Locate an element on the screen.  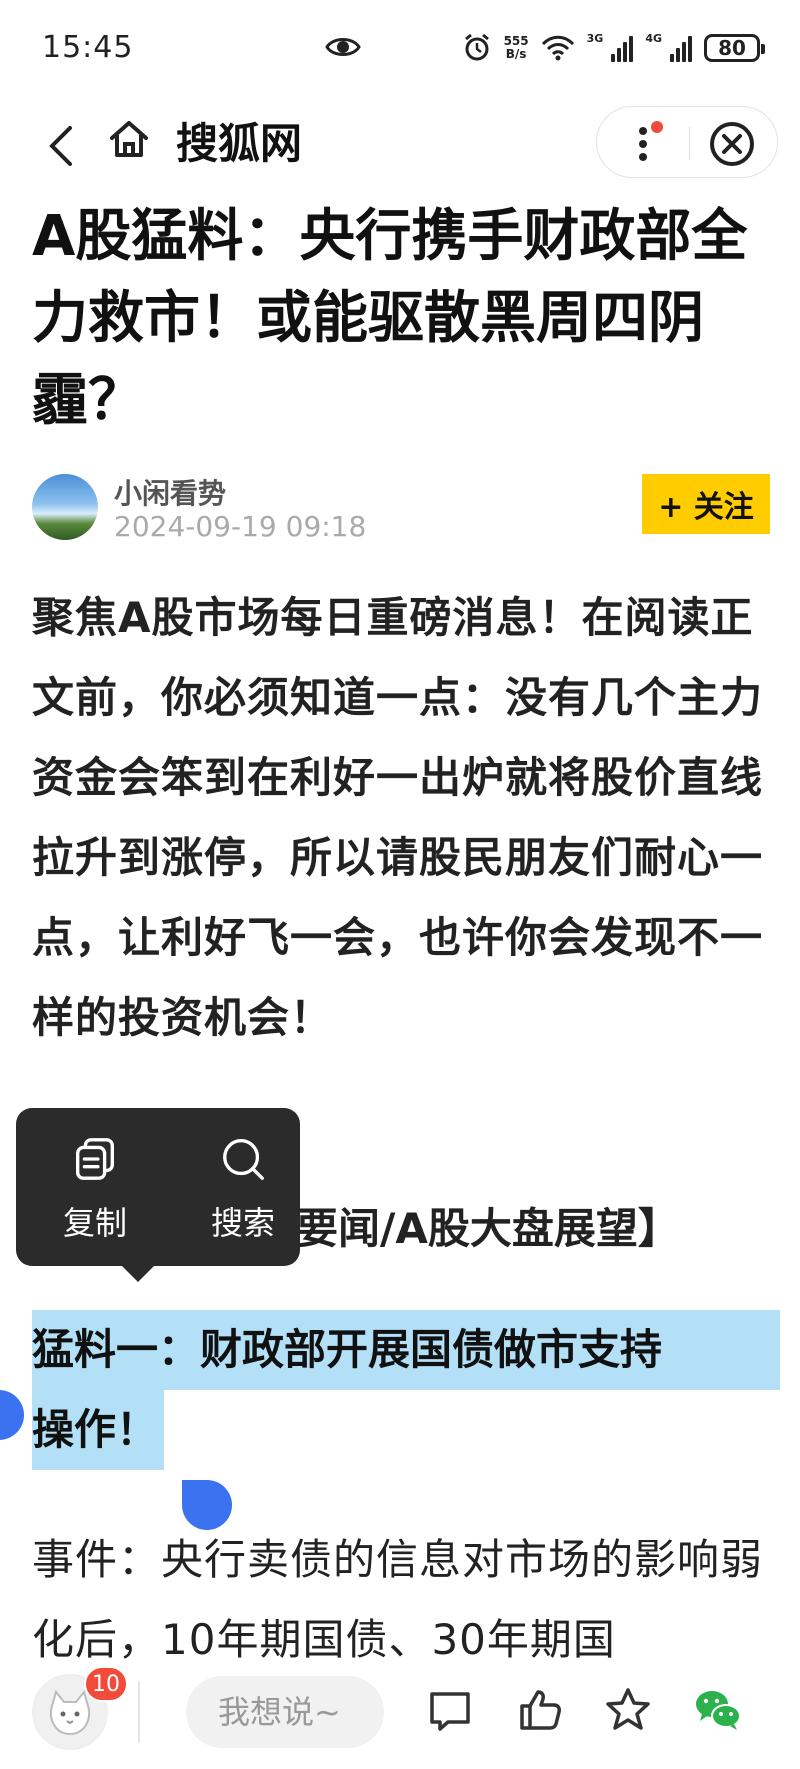
star-icon is located at coordinates (628, 1710).